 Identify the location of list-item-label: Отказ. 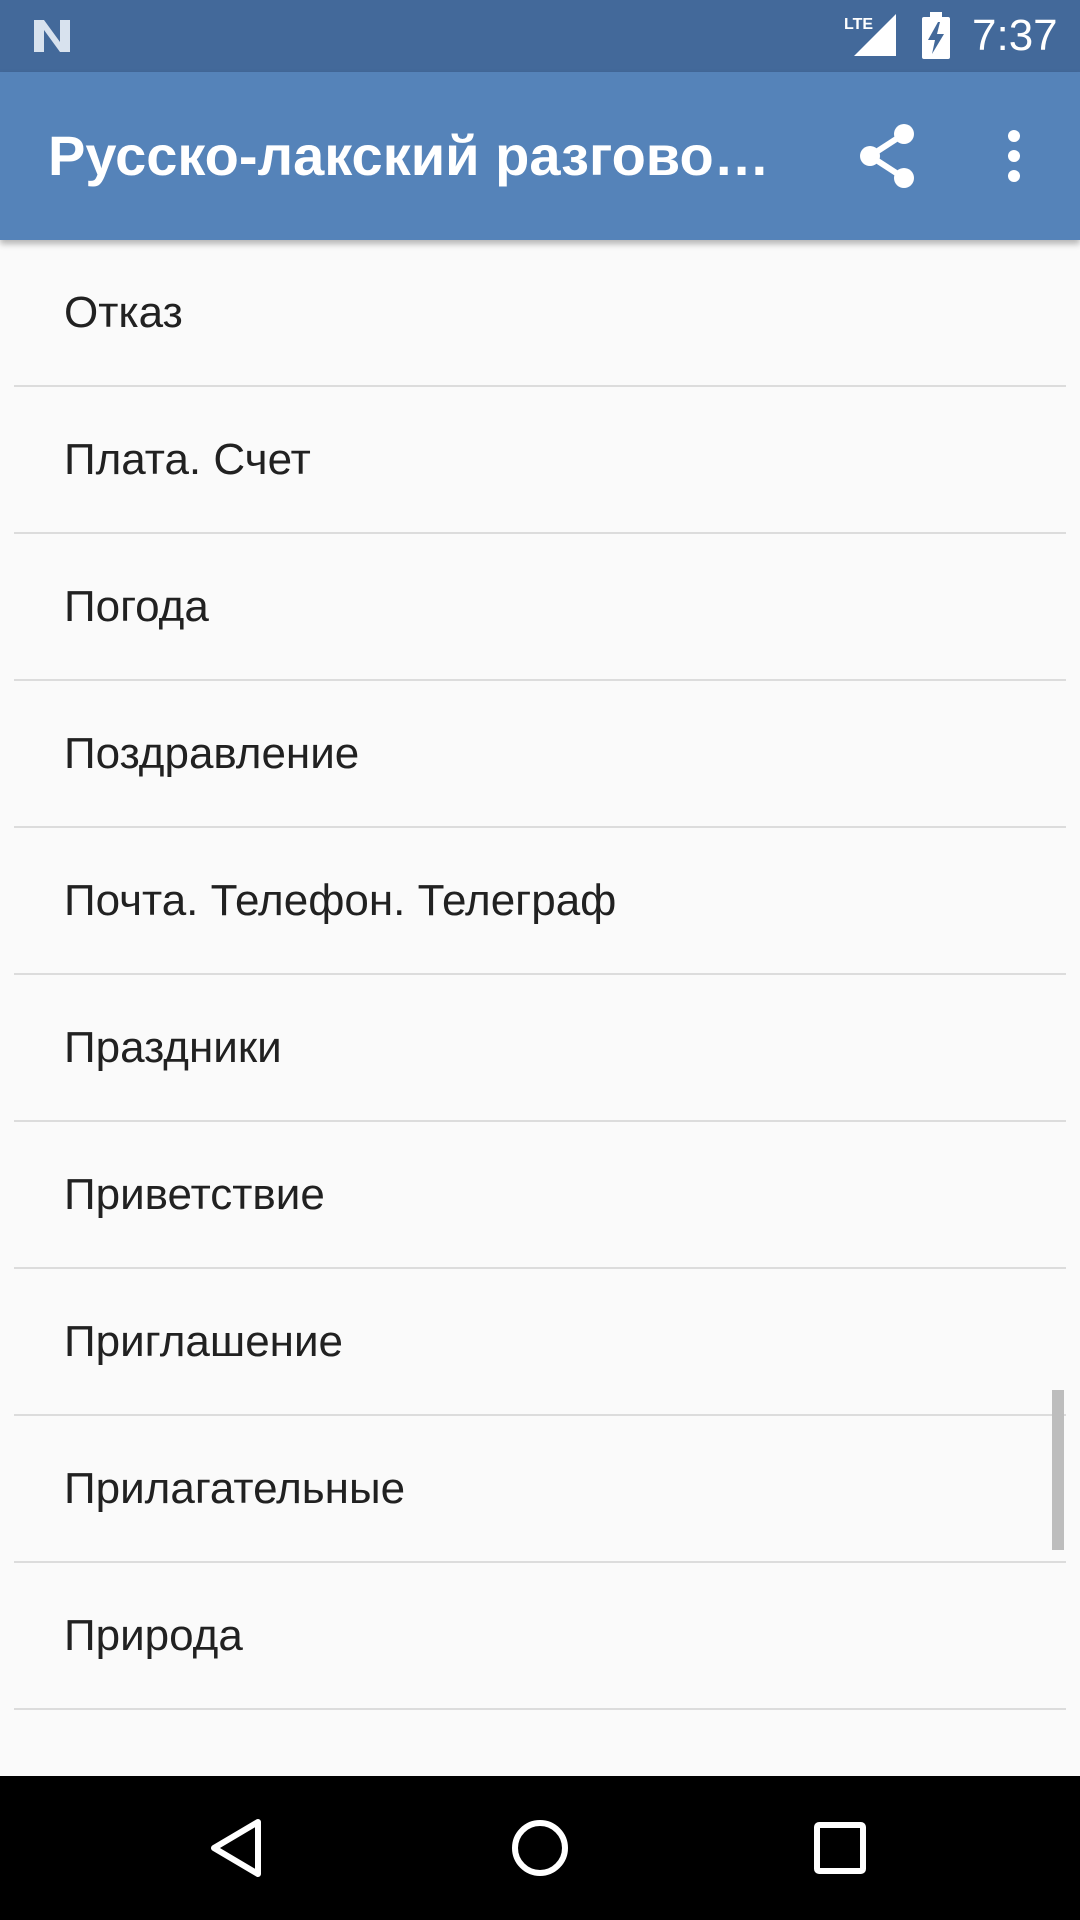
(123, 312).